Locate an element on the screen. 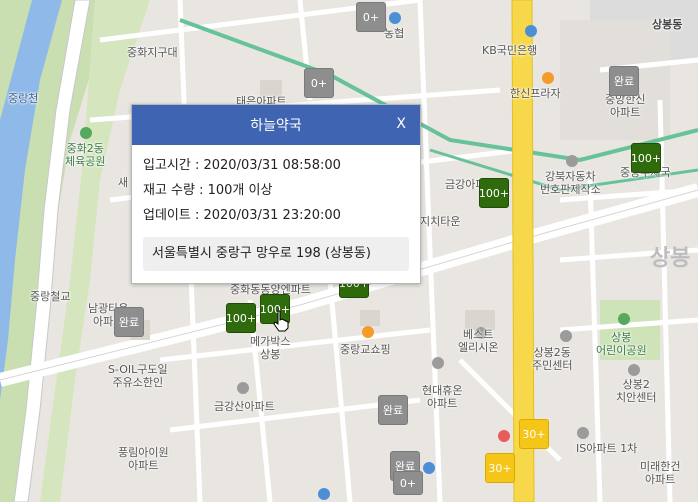 The height and width of the screenshot is (502, 698). map-label: 한신프라자 is located at coordinates (535, 93).